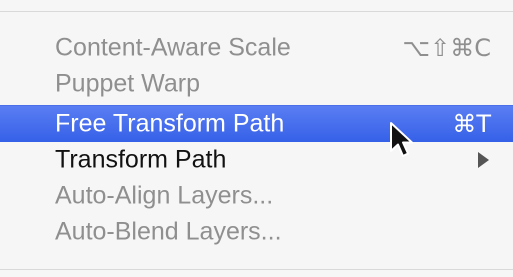  Describe the element at coordinates (471, 124) in the screenshot. I see `menu-item-shortcut: ⌘T` at that location.